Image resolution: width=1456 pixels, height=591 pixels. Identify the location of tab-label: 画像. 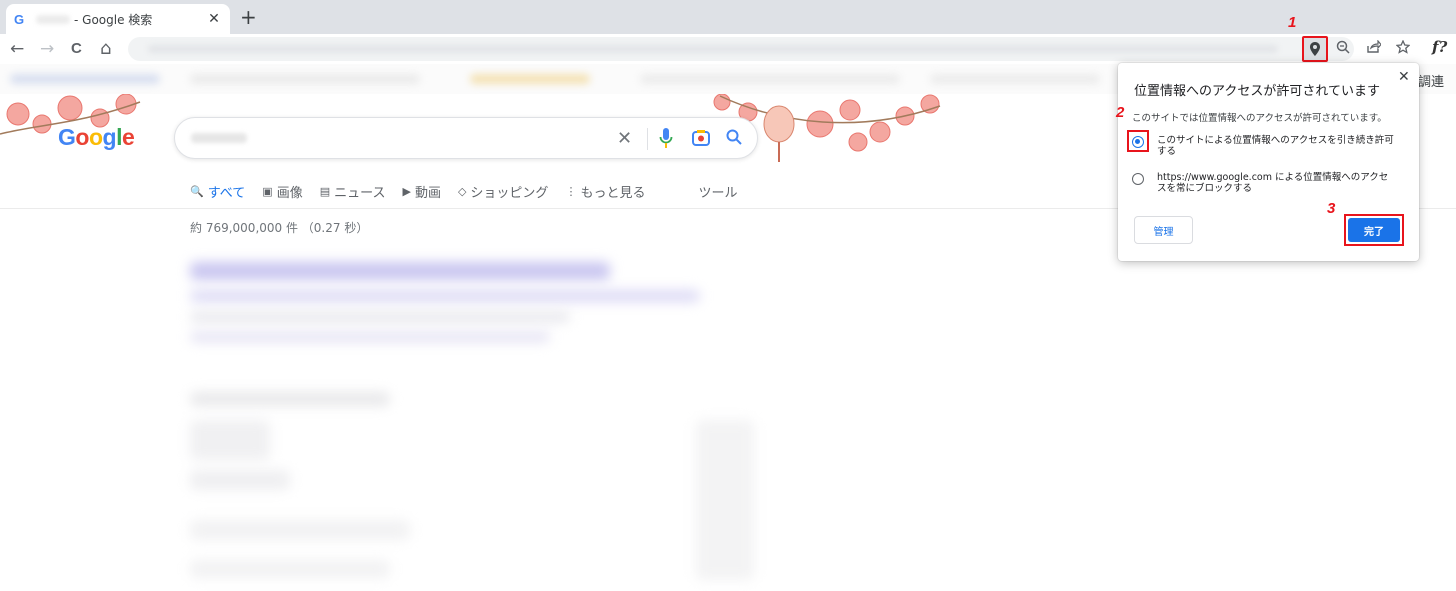
(289, 193).